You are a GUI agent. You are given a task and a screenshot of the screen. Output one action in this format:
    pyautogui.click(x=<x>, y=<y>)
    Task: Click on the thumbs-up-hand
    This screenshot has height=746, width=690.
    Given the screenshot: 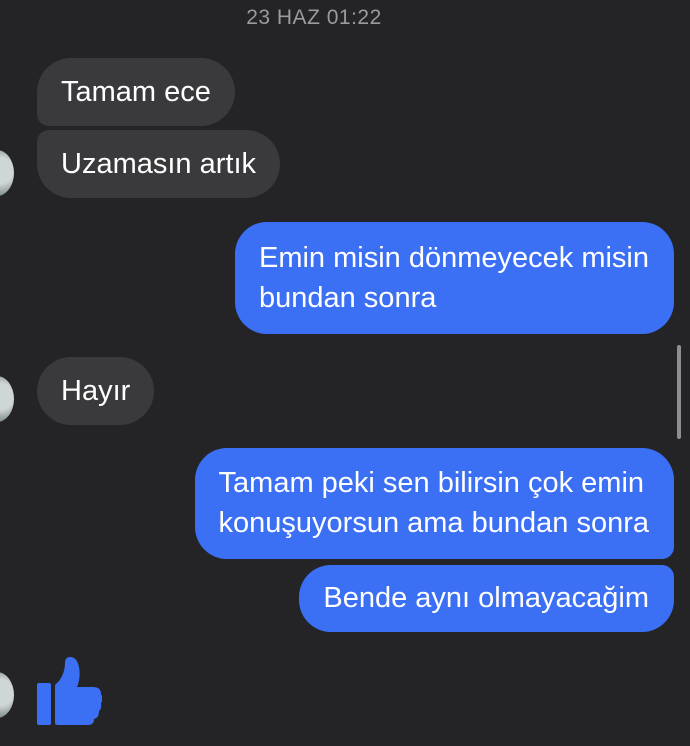 What is the action you would take?
    pyautogui.click(x=78, y=691)
    